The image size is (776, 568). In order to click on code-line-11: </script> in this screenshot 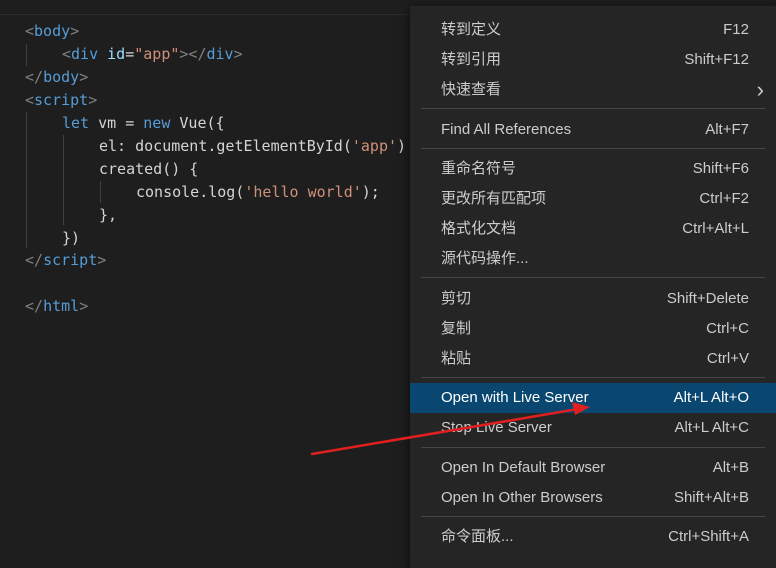, I will do `click(65, 260)`.